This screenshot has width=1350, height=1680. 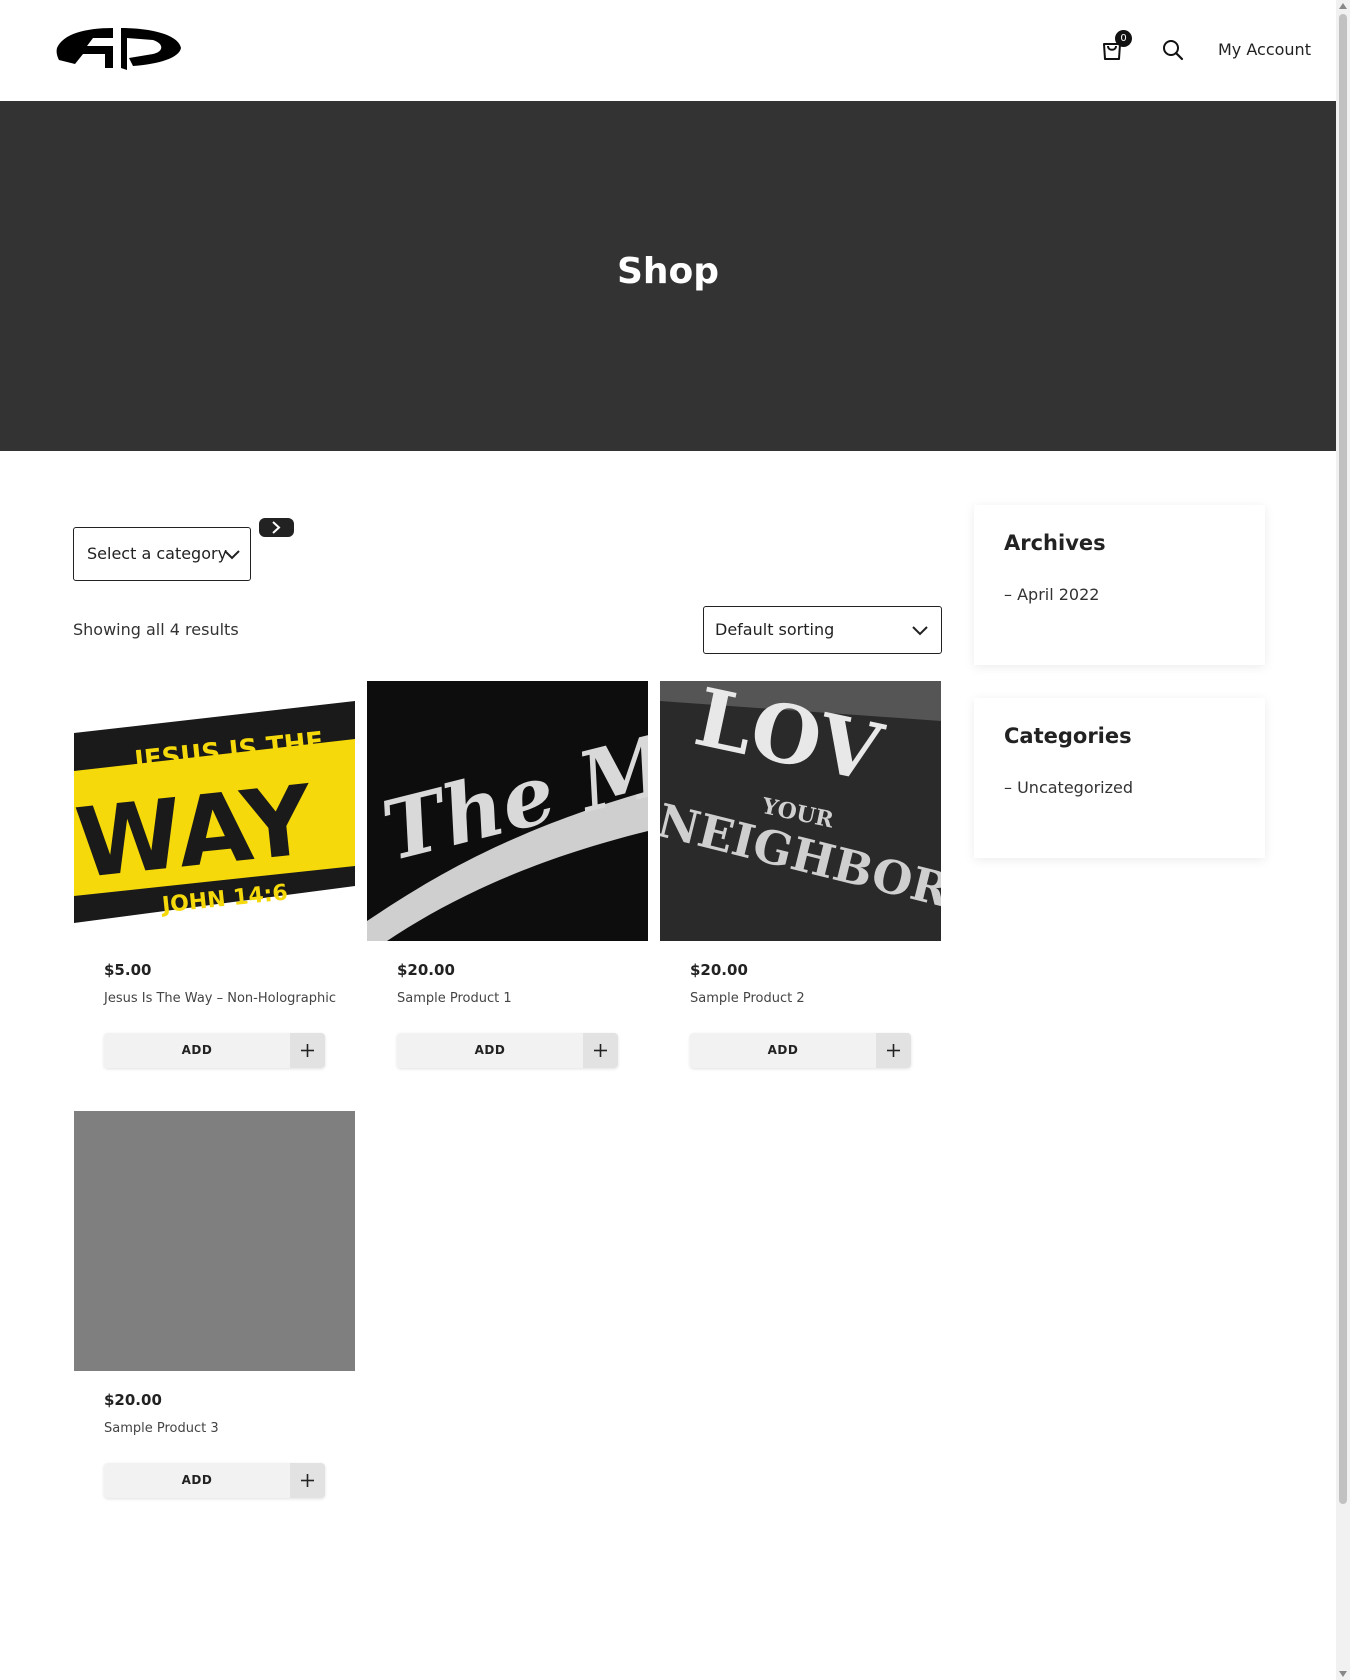 What do you see at coordinates (1068, 736) in the screenshot?
I see `categories-title: Categories` at bounding box center [1068, 736].